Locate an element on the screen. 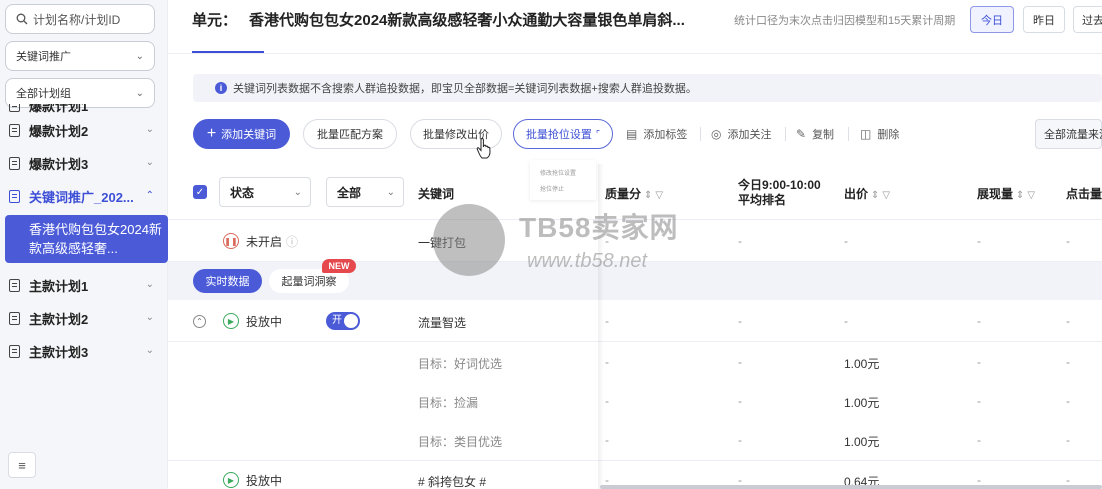 This screenshot has height=489, width=1102. add-follow-button: ◎ 添加关注 is located at coordinates (741, 134).